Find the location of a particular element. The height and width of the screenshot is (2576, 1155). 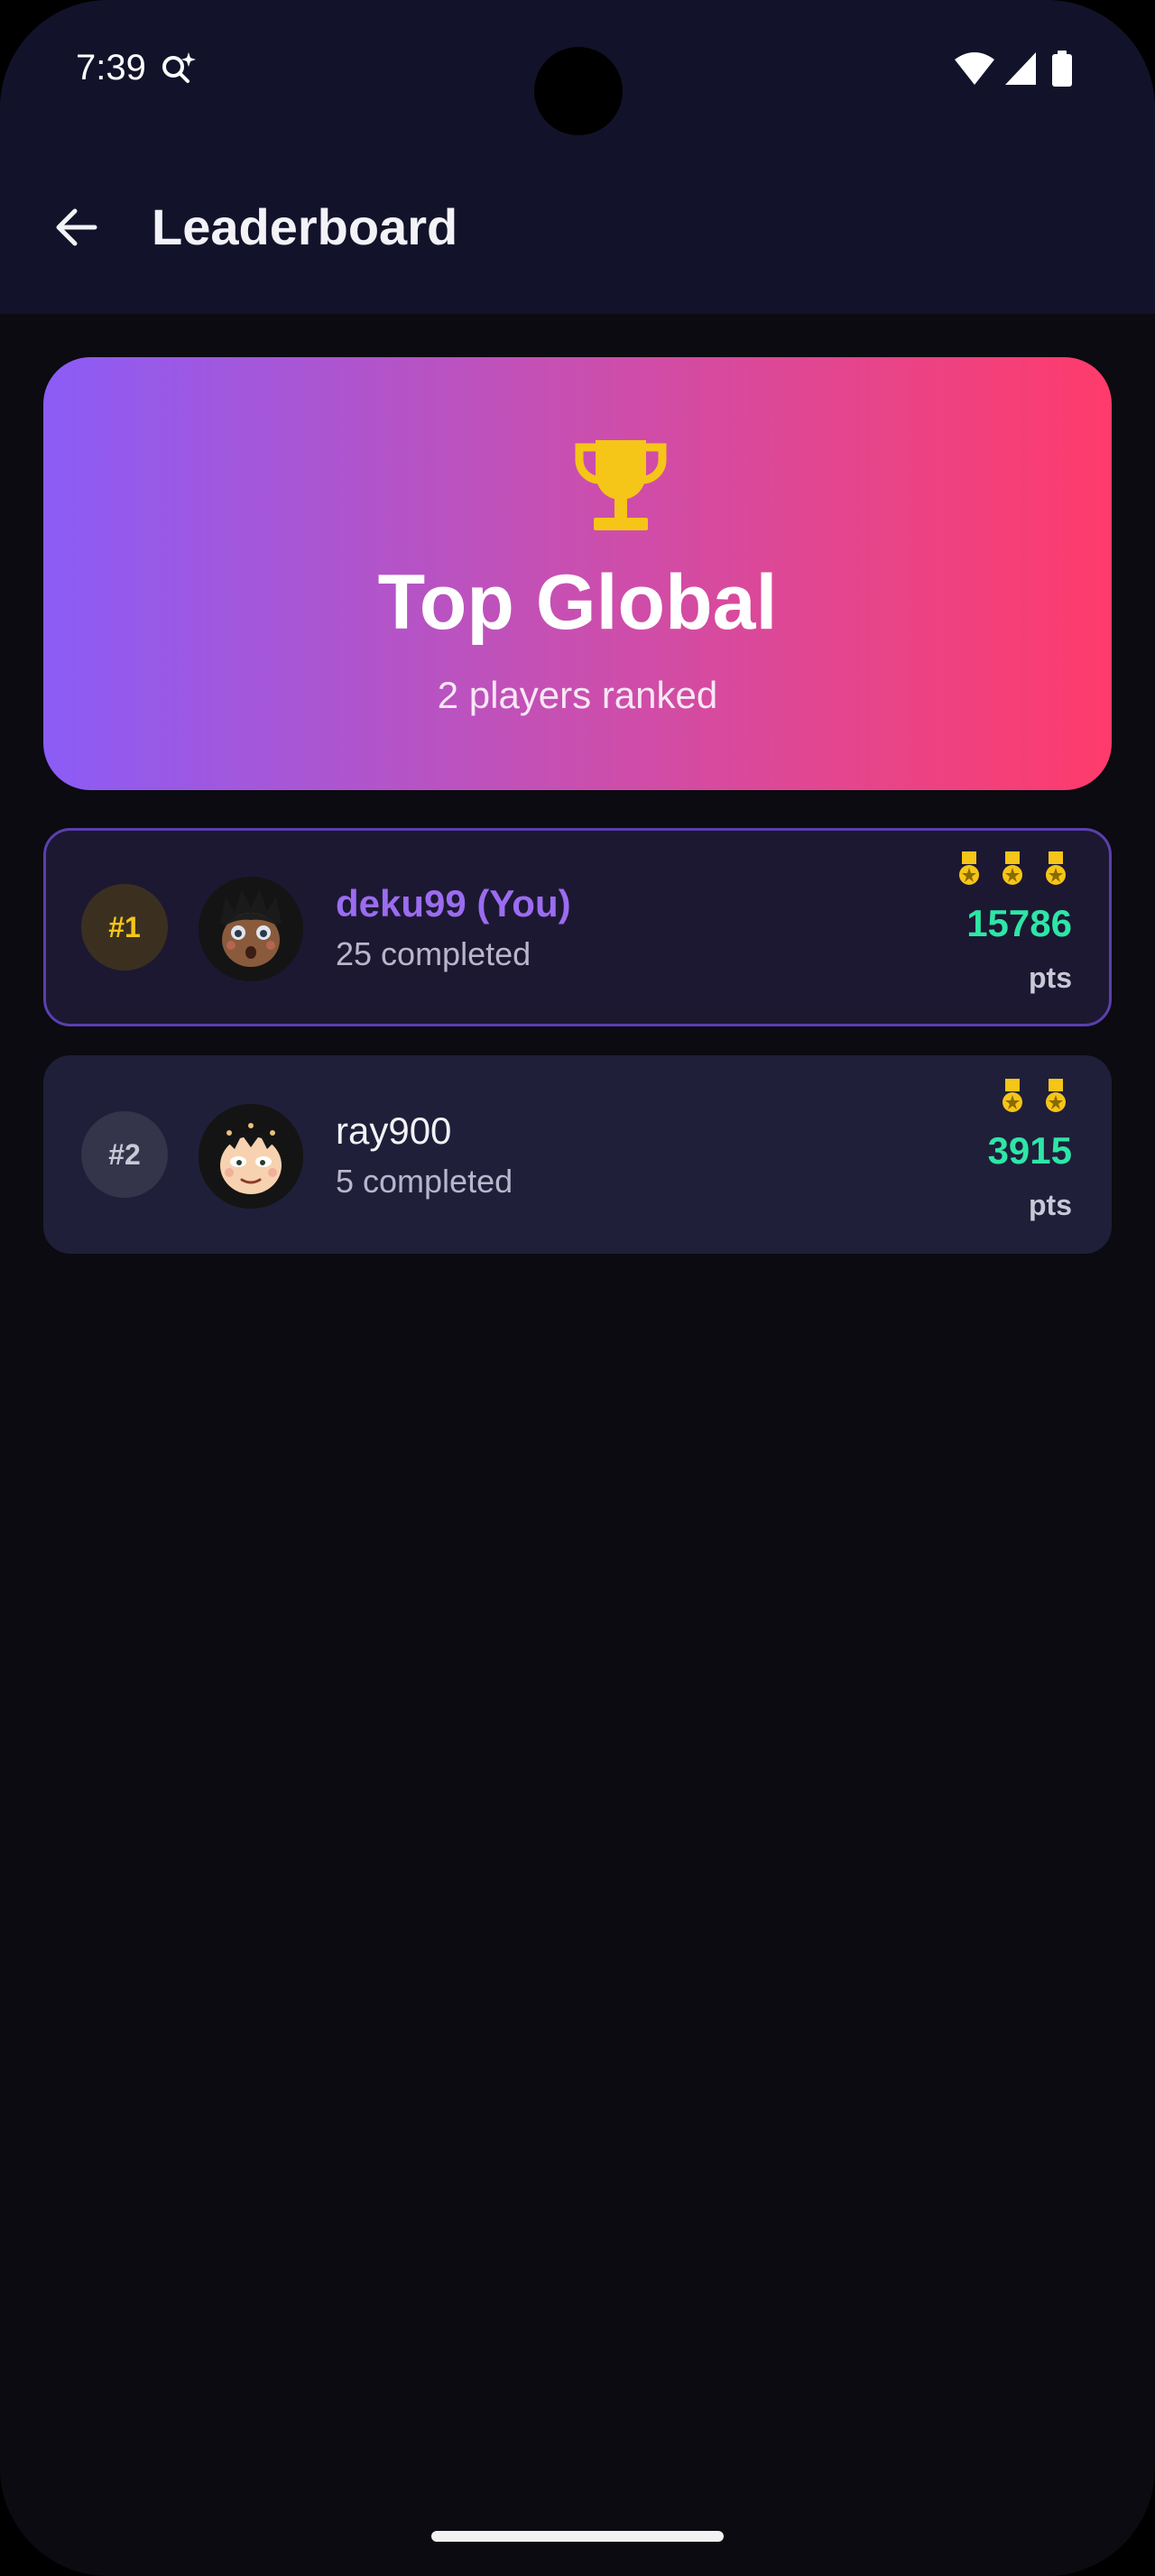

completed-count: 25 completed is located at coordinates (433, 954).